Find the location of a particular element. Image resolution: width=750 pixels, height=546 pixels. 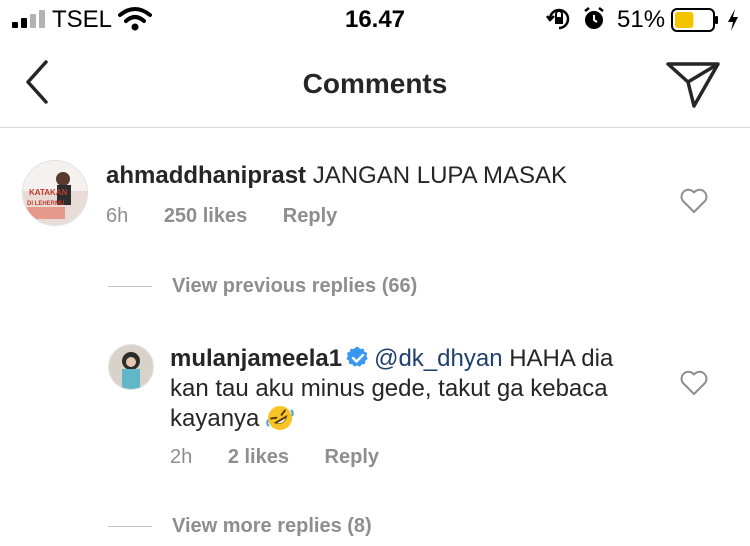

reply-mention: @dk_dhyan is located at coordinates (438, 358).